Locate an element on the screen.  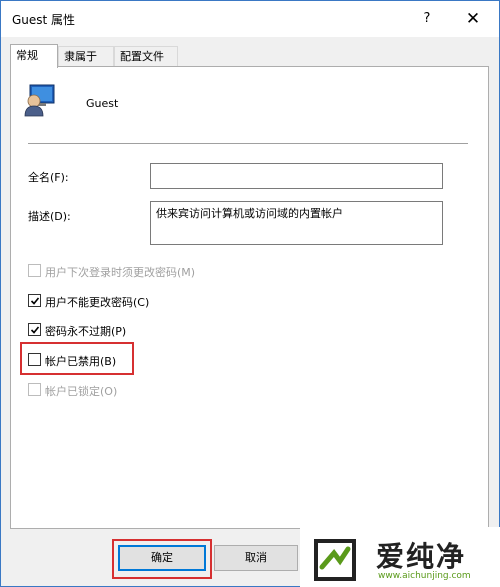
tab-general: 常规 is located at coordinates (34, 56).